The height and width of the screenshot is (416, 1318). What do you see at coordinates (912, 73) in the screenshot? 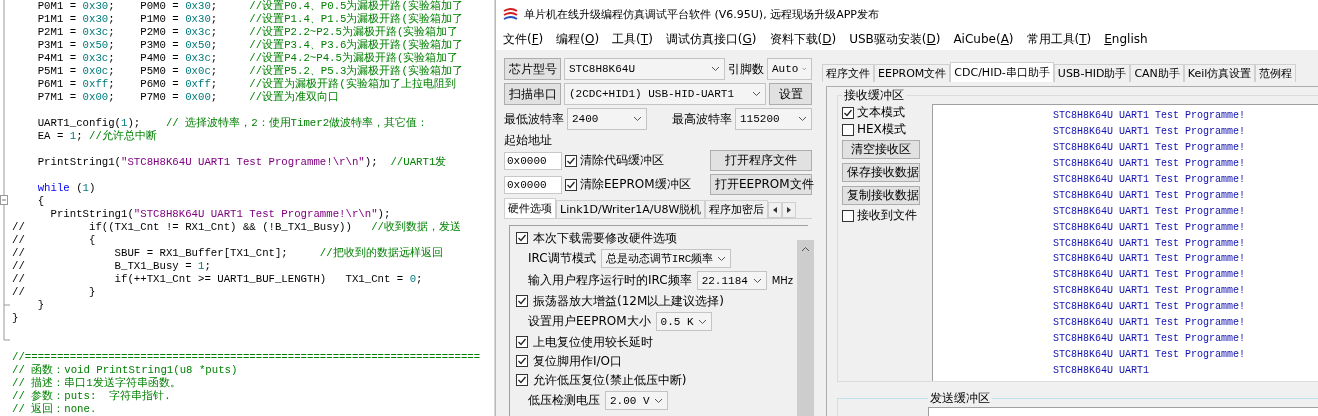
I see `tab: EEPROM文件` at bounding box center [912, 73].